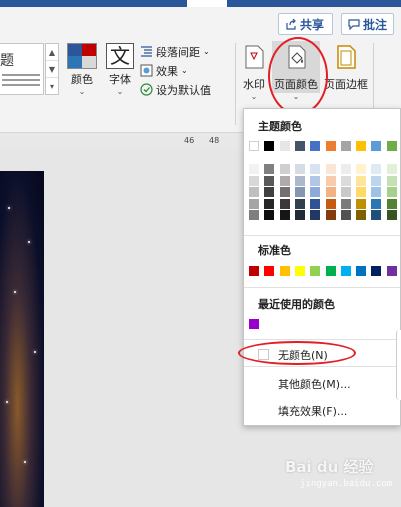 The height and width of the screenshot is (507, 401). Describe the element at coordinates (367, 24) in the screenshot. I see `comment-button: 批注` at that location.